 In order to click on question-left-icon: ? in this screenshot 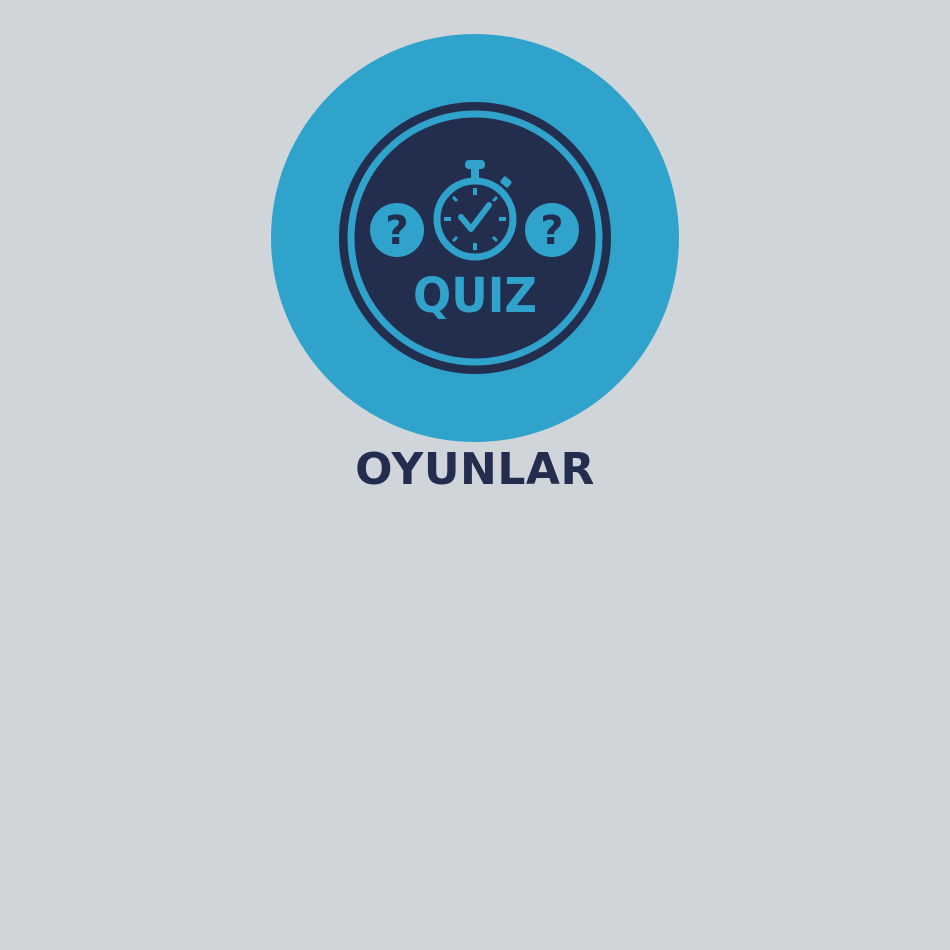, I will do `click(397, 230)`.